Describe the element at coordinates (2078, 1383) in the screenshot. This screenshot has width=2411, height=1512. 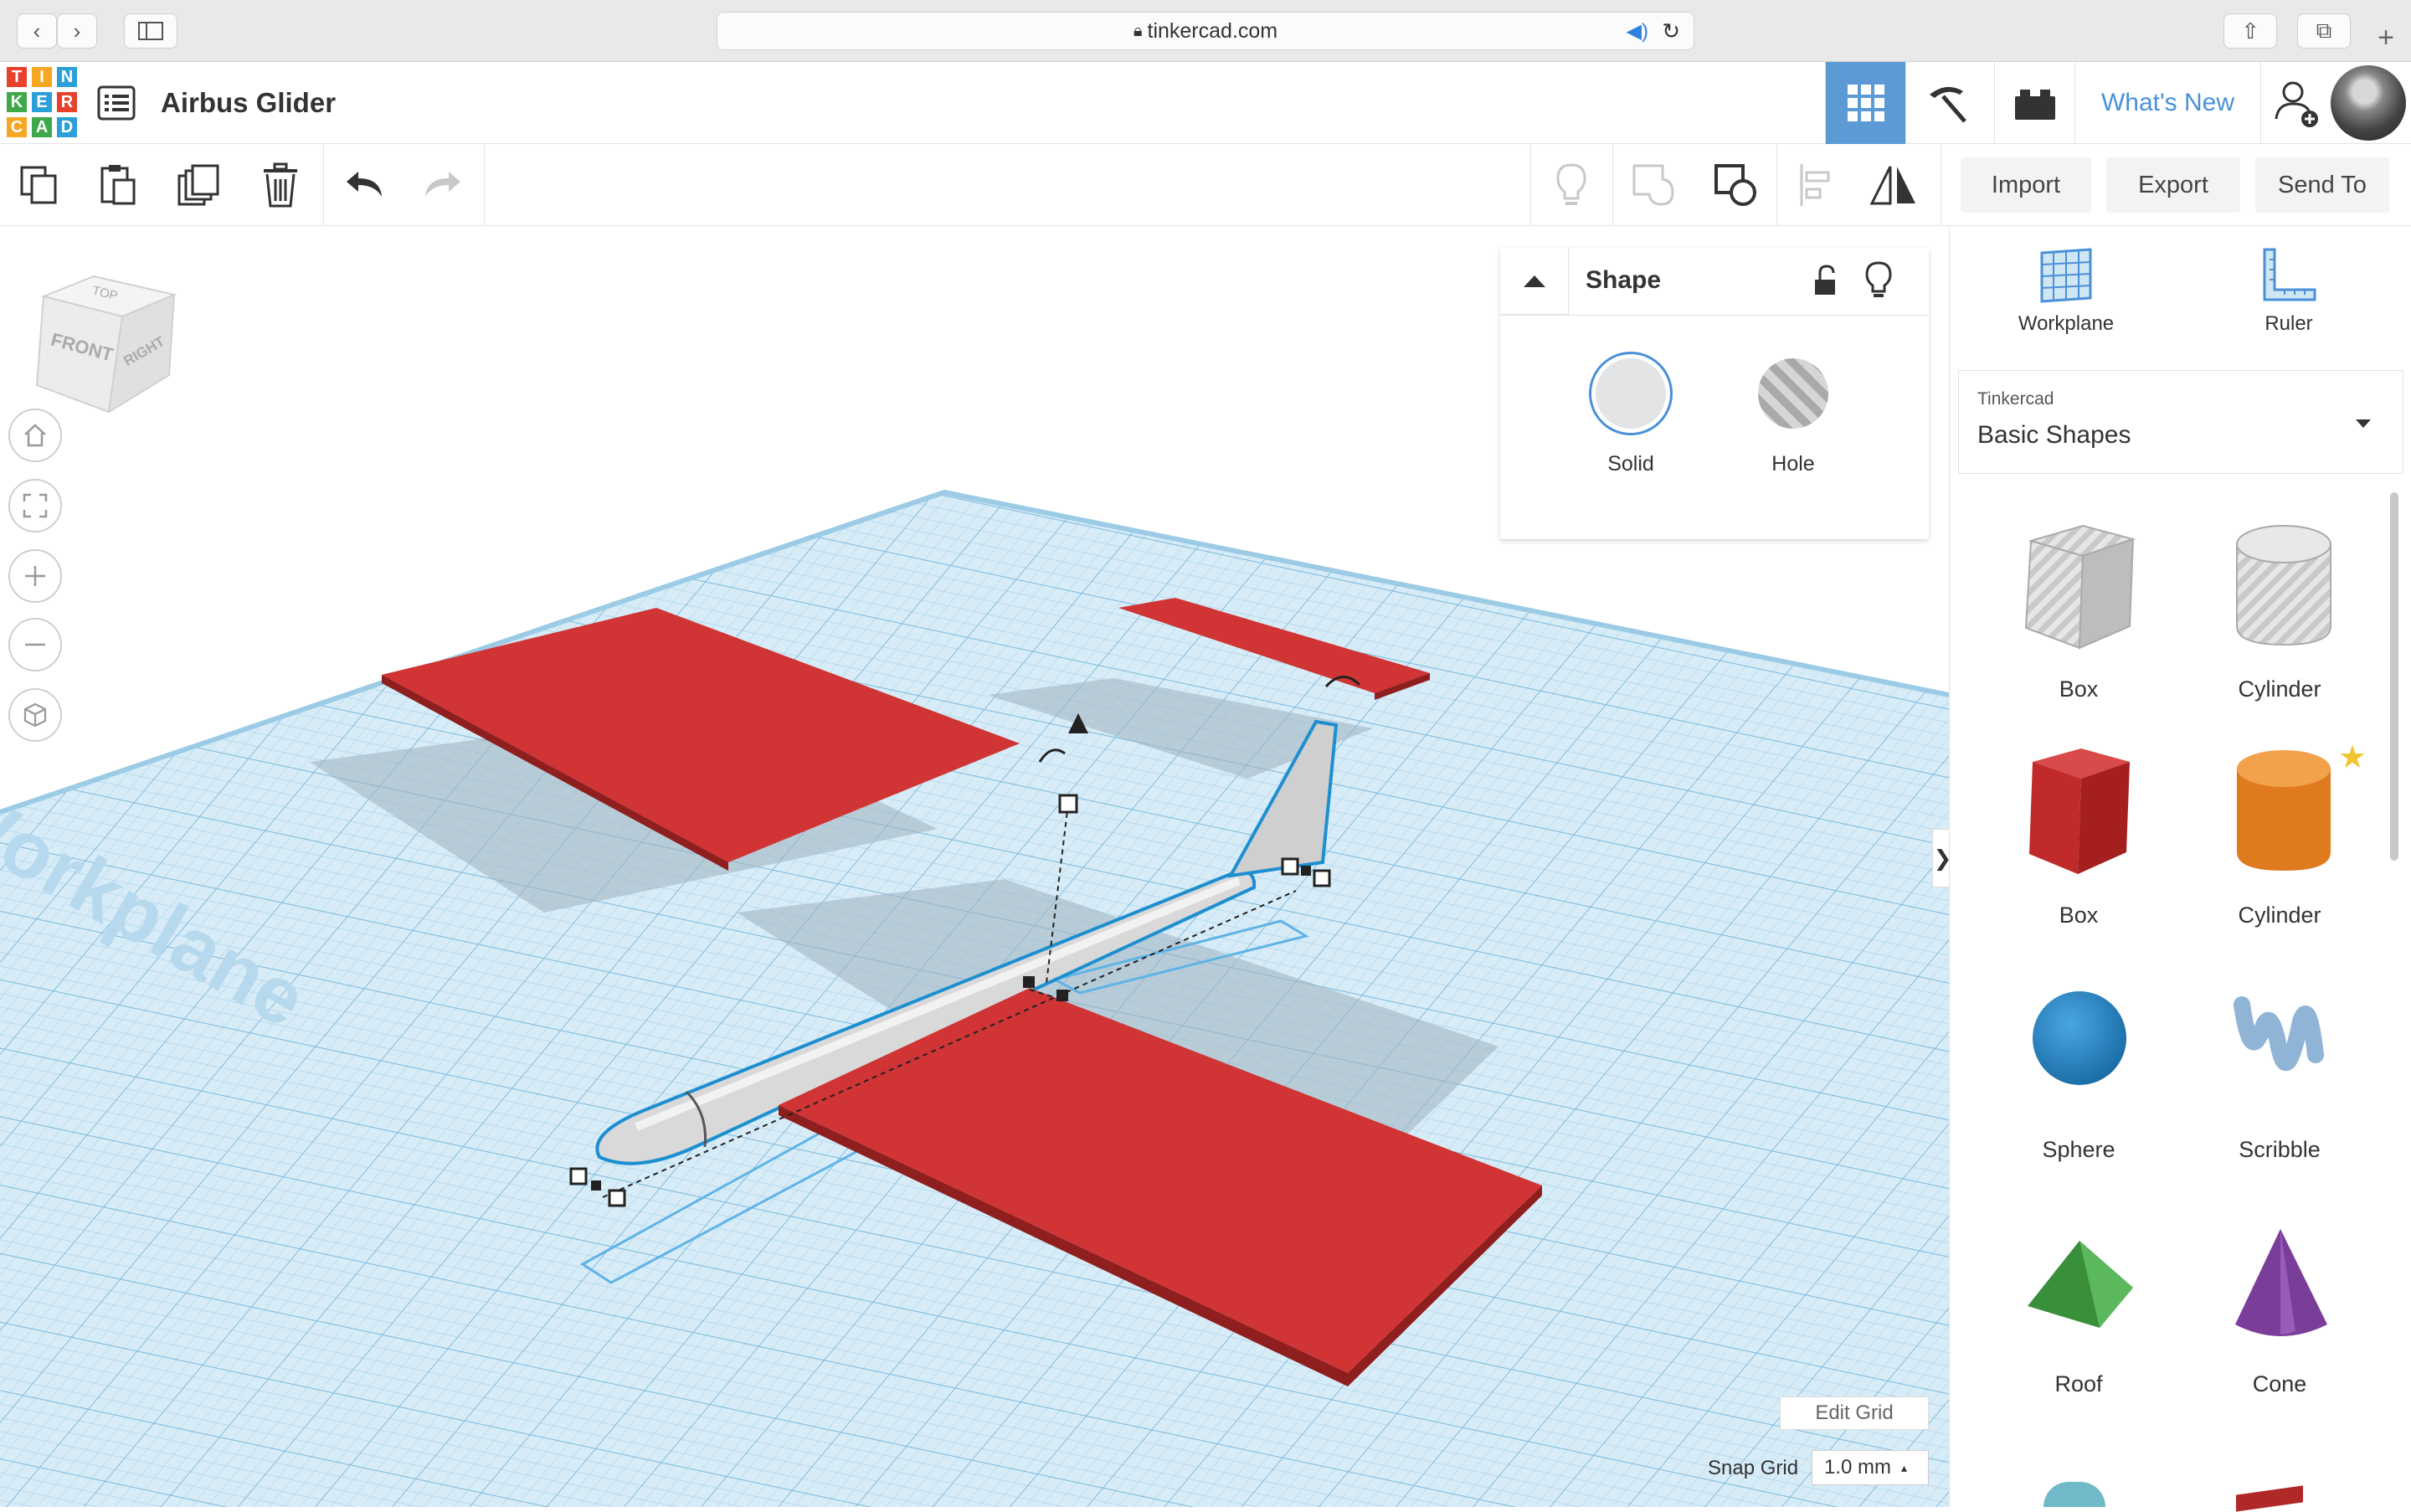
I see `shape-label: Roof` at that location.